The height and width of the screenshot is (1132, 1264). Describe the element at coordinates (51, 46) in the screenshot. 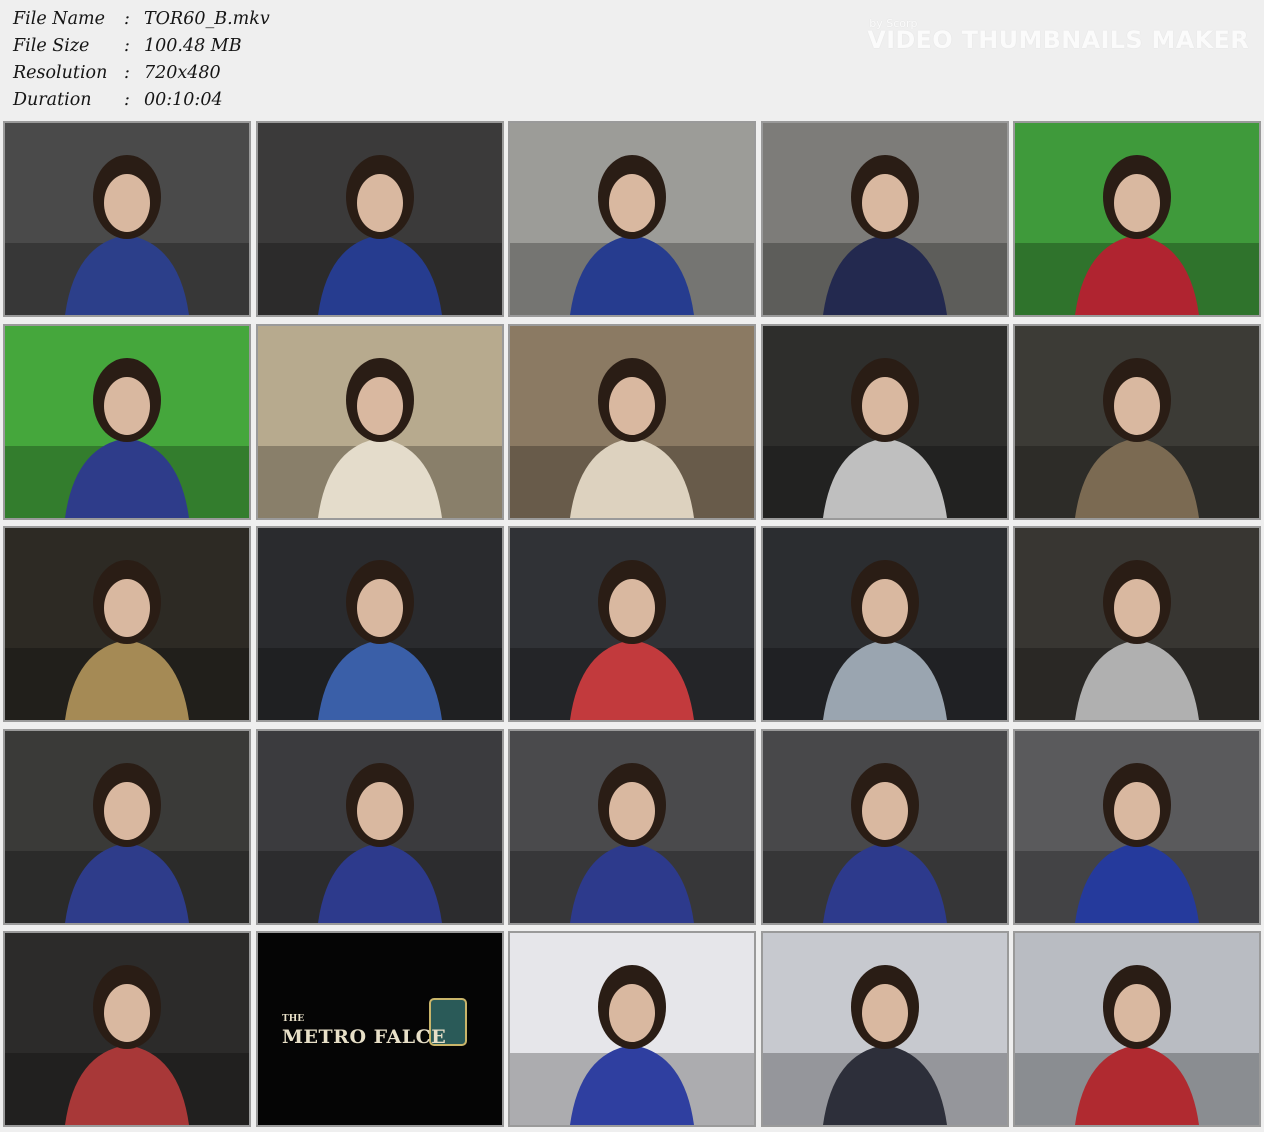

I see `info-label: File Size` at that location.